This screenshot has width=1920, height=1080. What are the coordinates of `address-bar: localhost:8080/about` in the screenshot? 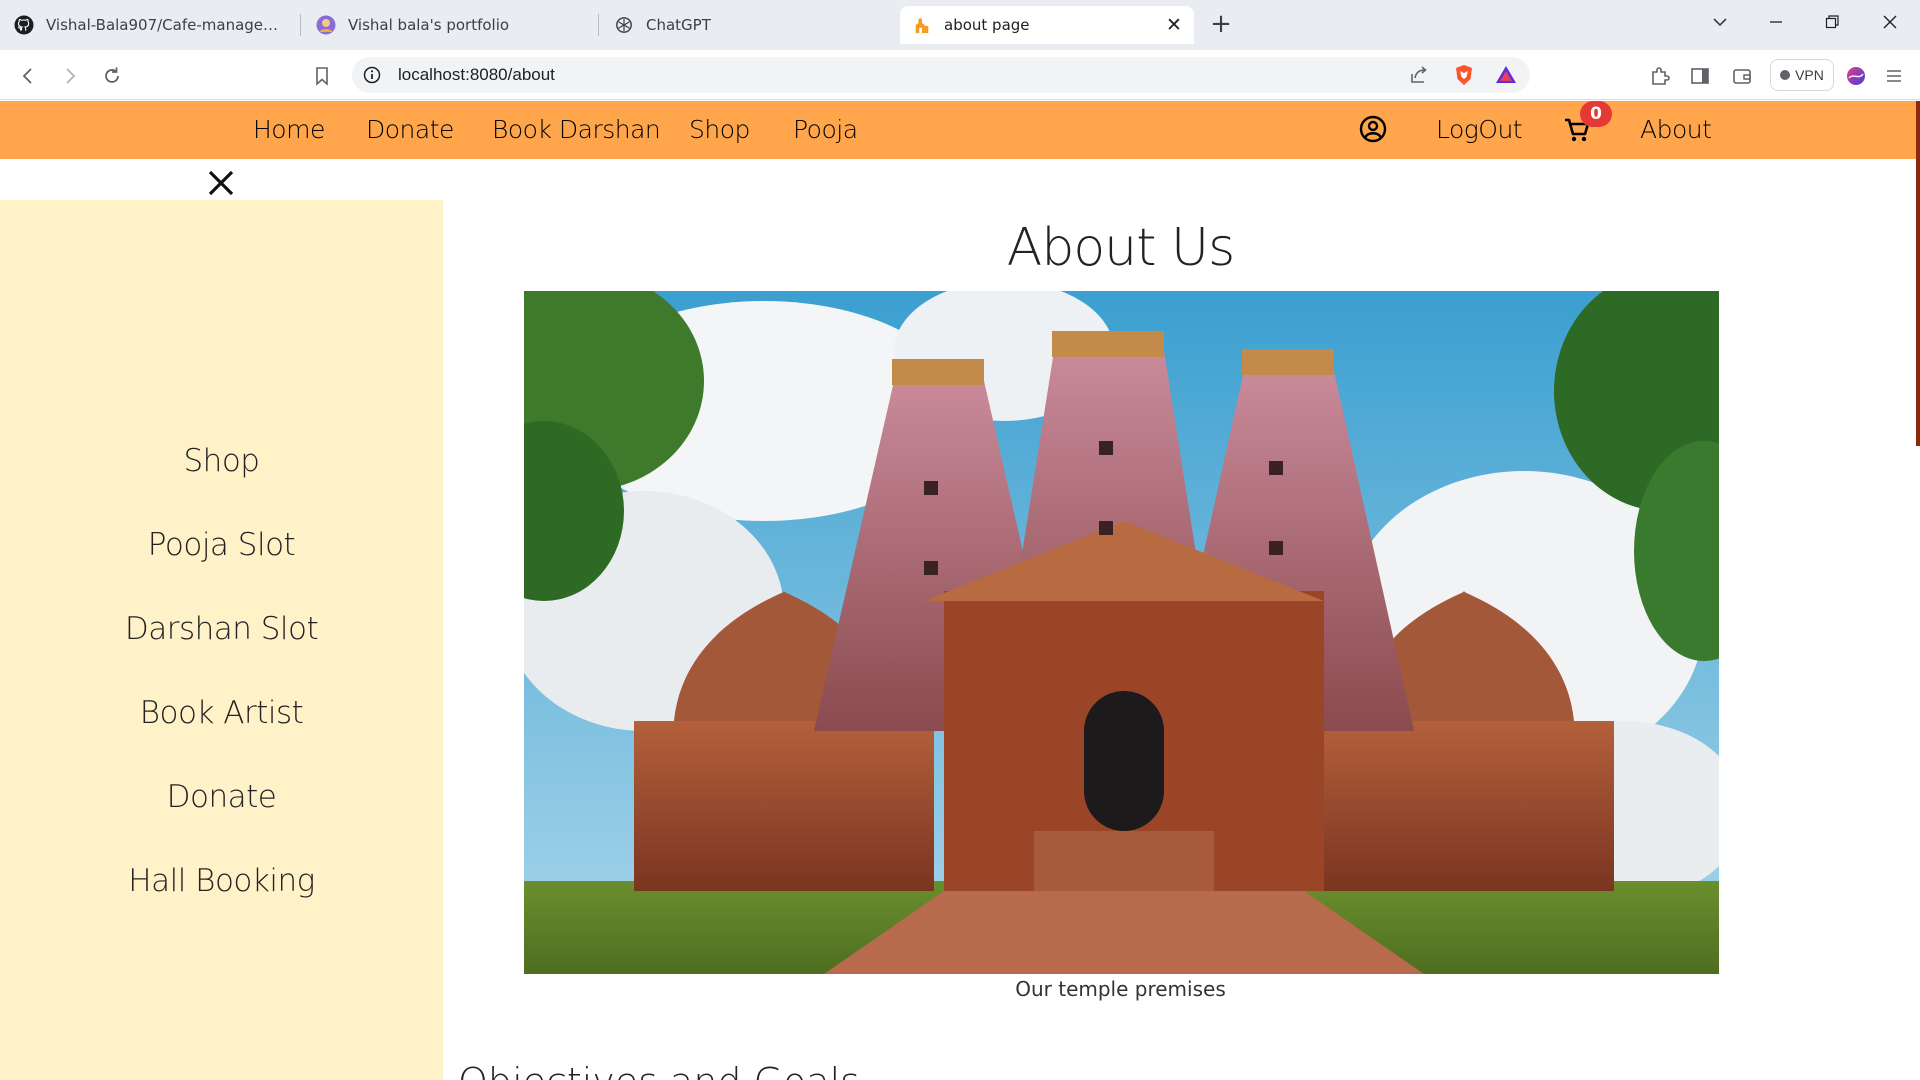 It's located at (941, 75).